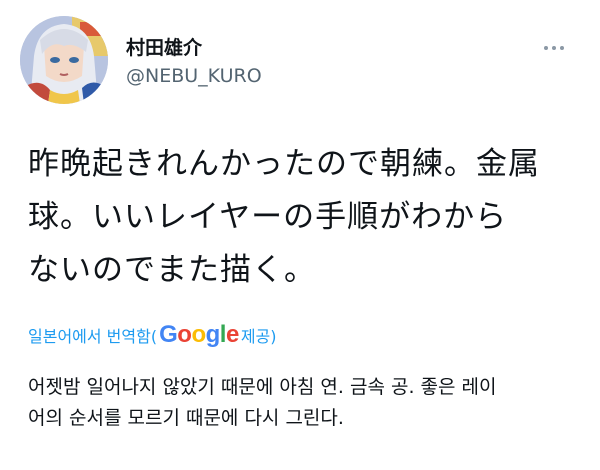  I want to click on more-options-icon, so click(554, 48).